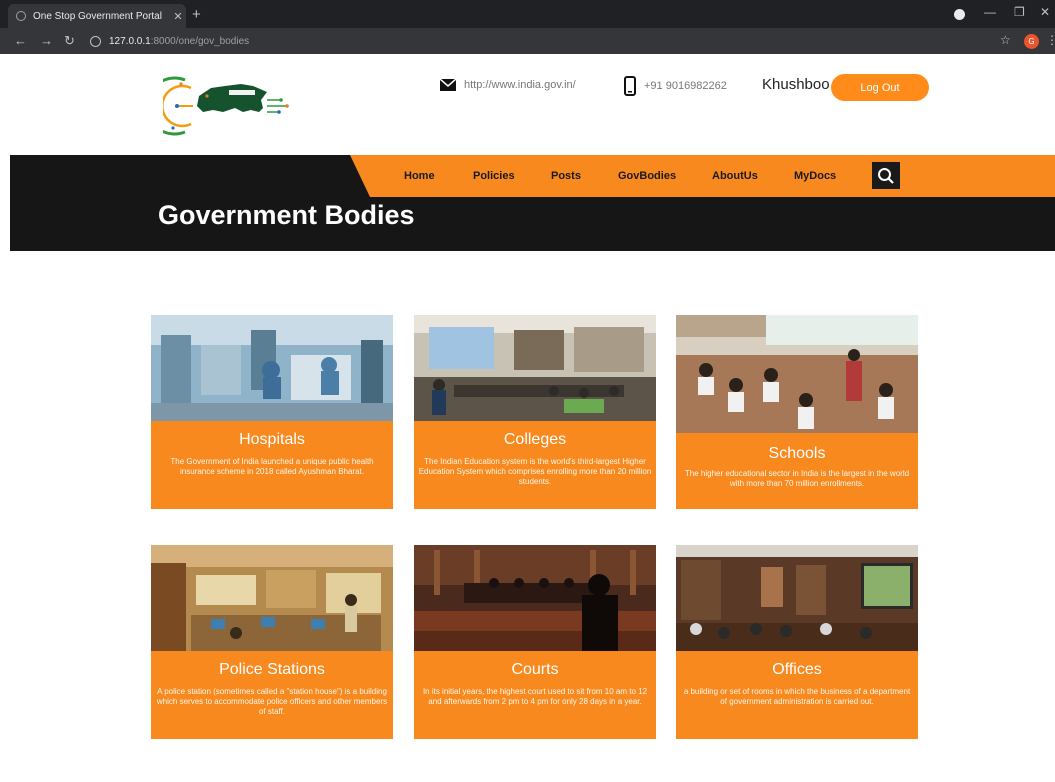  I want to click on school-image, so click(797, 374).